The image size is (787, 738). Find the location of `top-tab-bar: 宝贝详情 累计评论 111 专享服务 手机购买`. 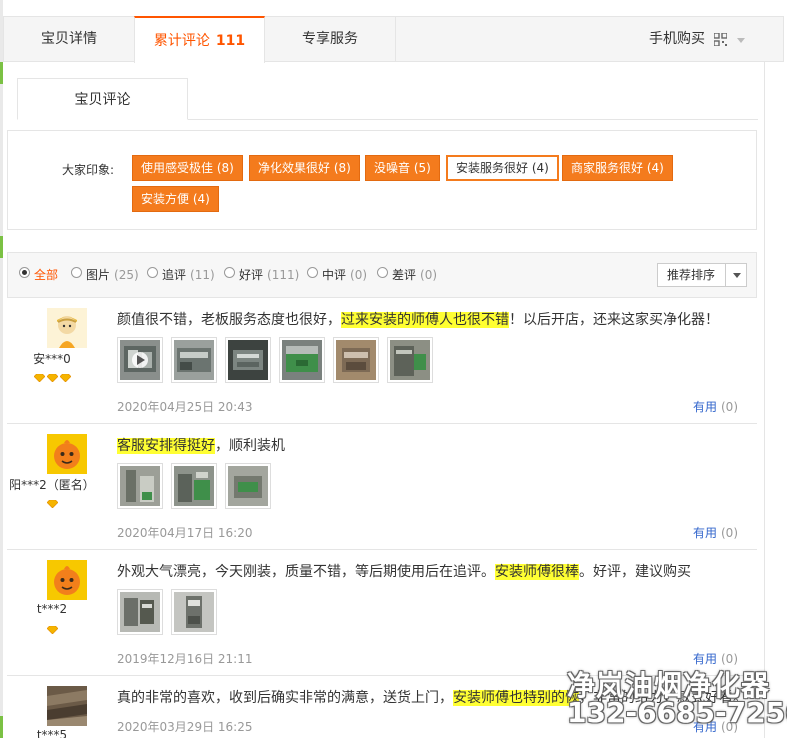

top-tab-bar: 宝贝详情 累计评论 111 专享服务 手机购买 is located at coordinates (393, 39).